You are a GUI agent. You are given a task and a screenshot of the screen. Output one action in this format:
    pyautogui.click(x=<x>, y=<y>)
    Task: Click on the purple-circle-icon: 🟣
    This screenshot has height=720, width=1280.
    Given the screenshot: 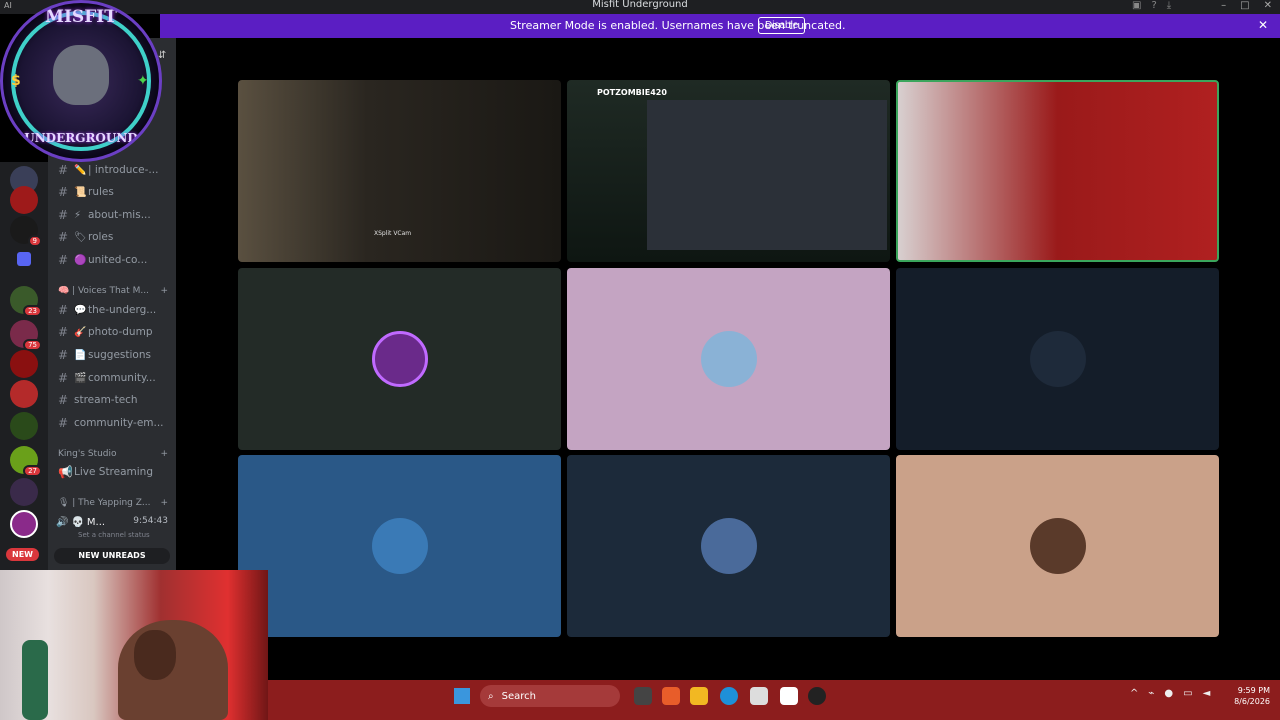 What is the action you would take?
    pyautogui.click(x=80, y=260)
    